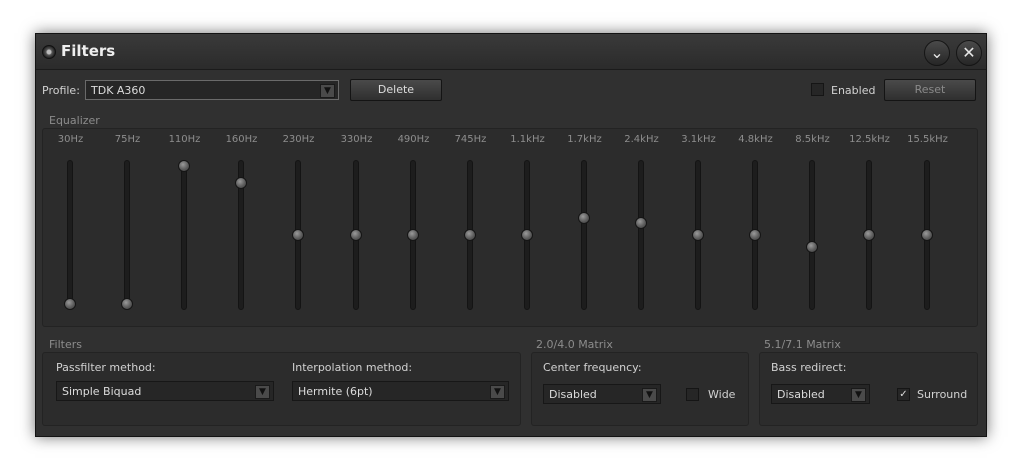  What do you see at coordinates (118, 90) in the screenshot?
I see `profile-value: TDK A360` at bounding box center [118, 90].